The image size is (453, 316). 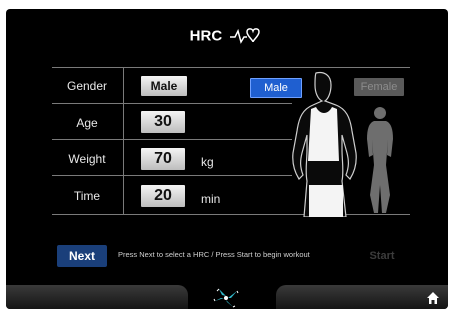 I want to click on weight-unit: kg, so click(x=207, y=162).